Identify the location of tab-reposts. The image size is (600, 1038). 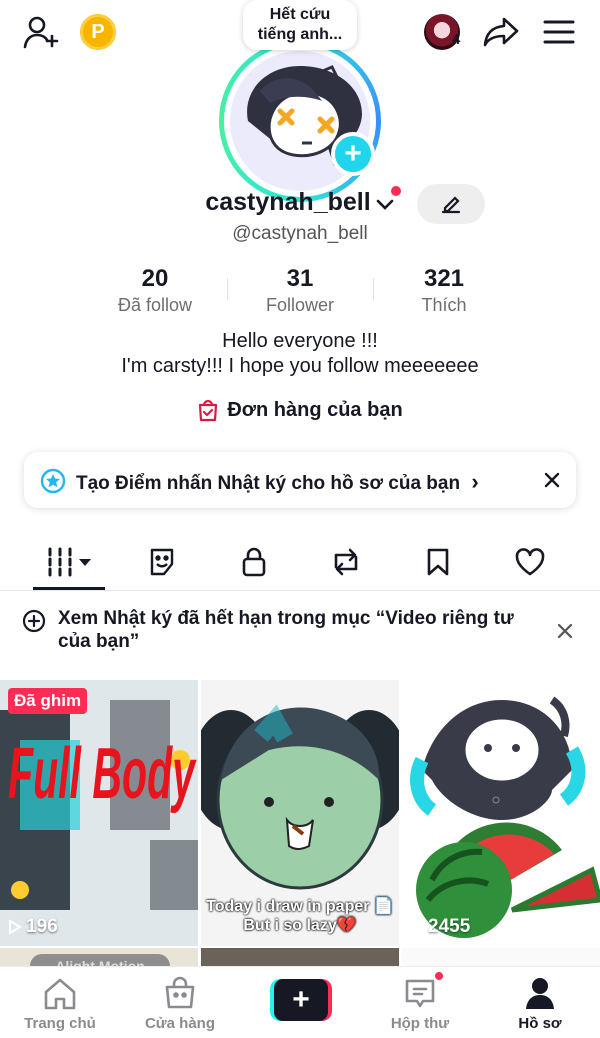
(346, 562).